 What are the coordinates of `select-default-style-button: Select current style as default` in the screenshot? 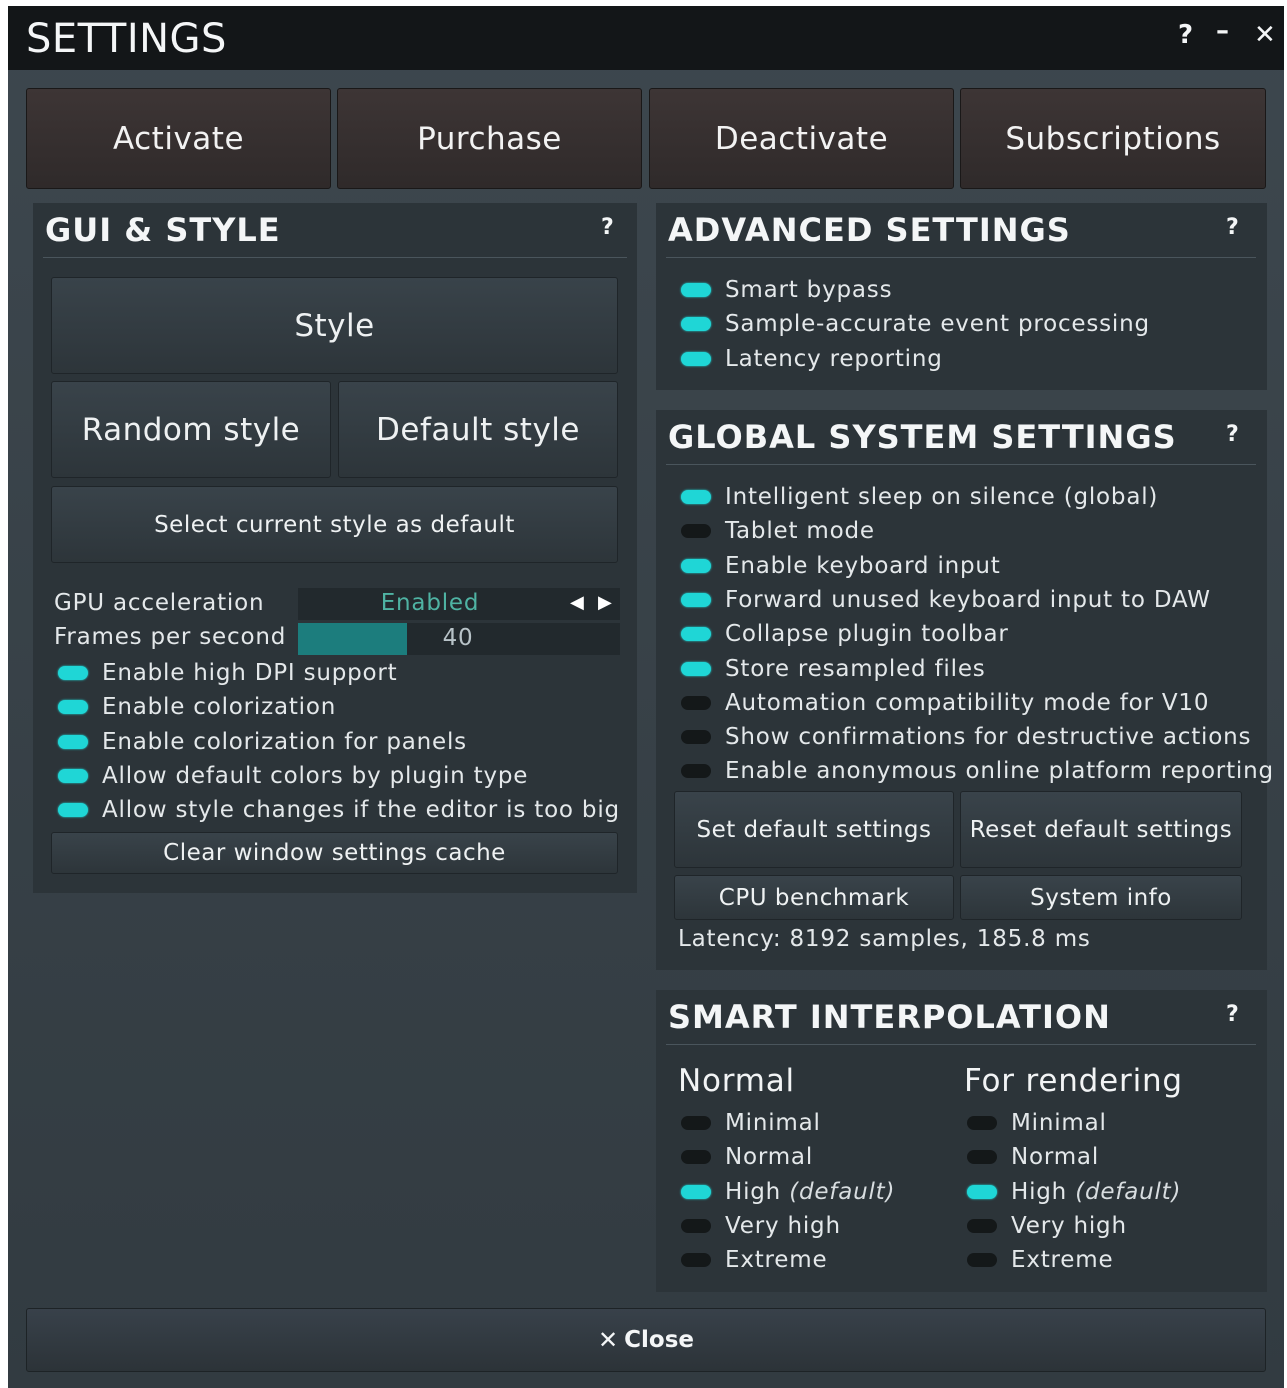 It's located at (334, 524).